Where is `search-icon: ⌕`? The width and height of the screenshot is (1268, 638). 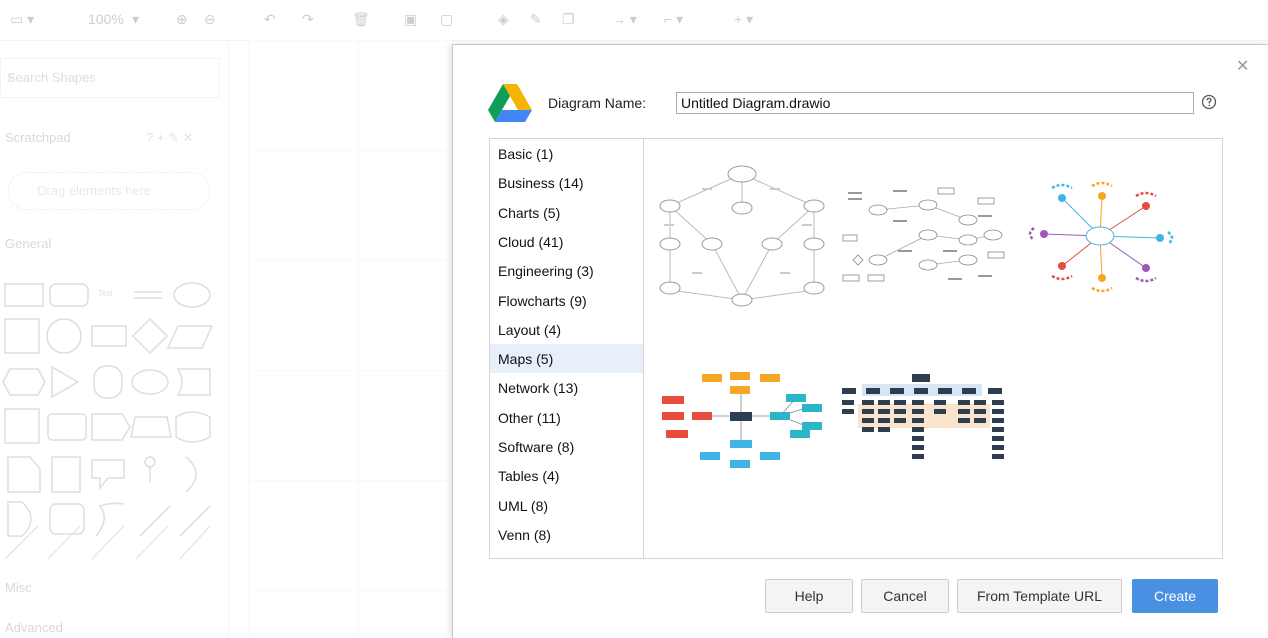 search-icon: ⌕ is located at coordinates (11, 76).